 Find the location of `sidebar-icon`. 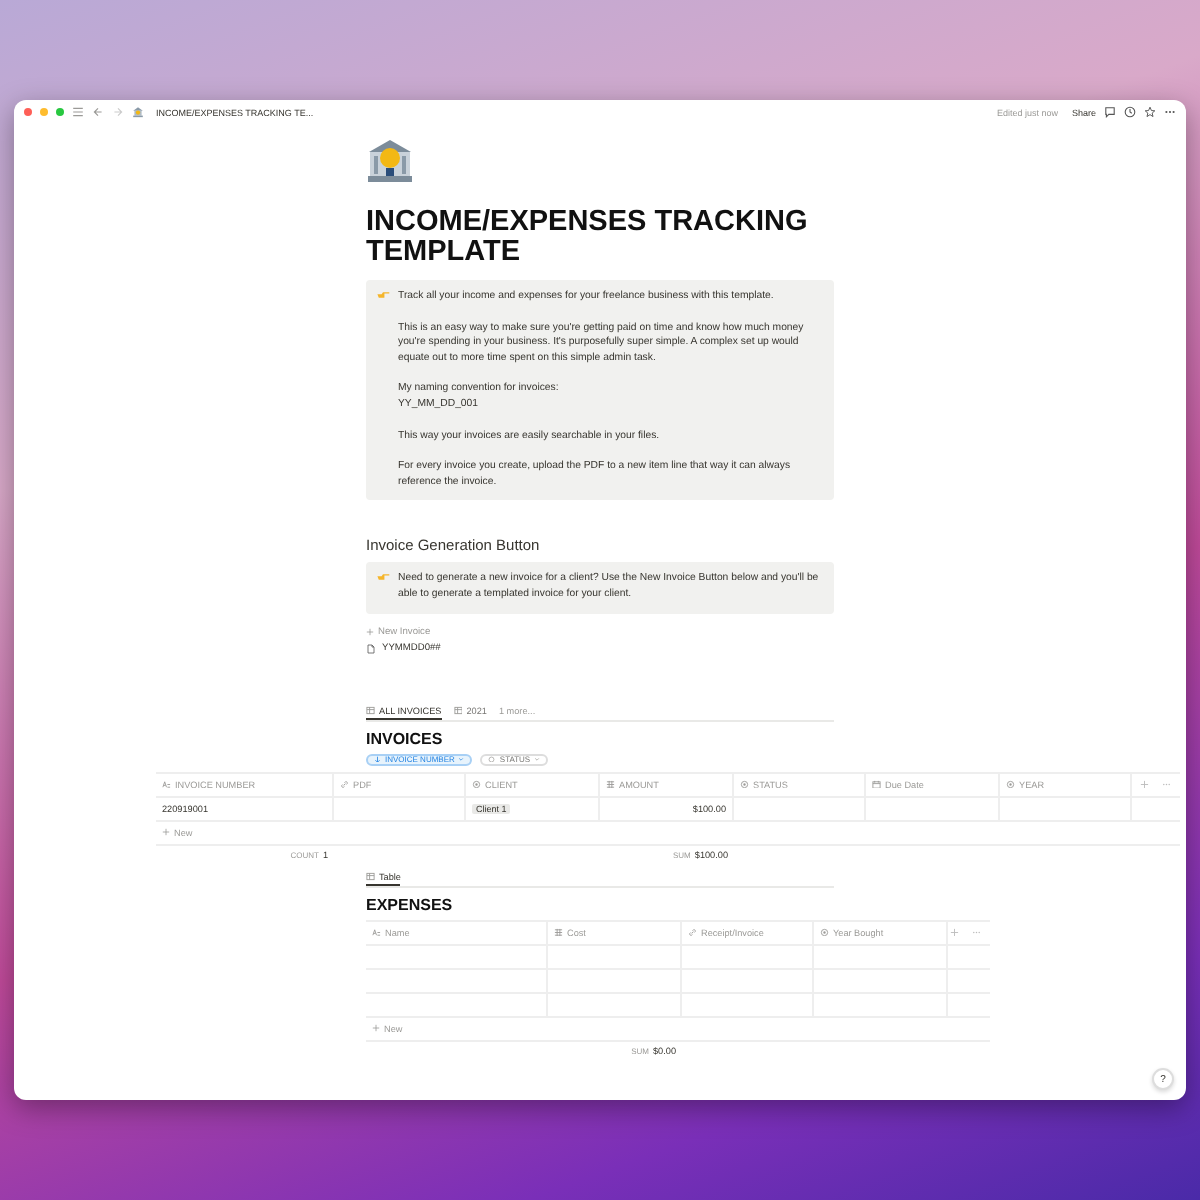

sidebar-icon is located at coordinates (78, 112).